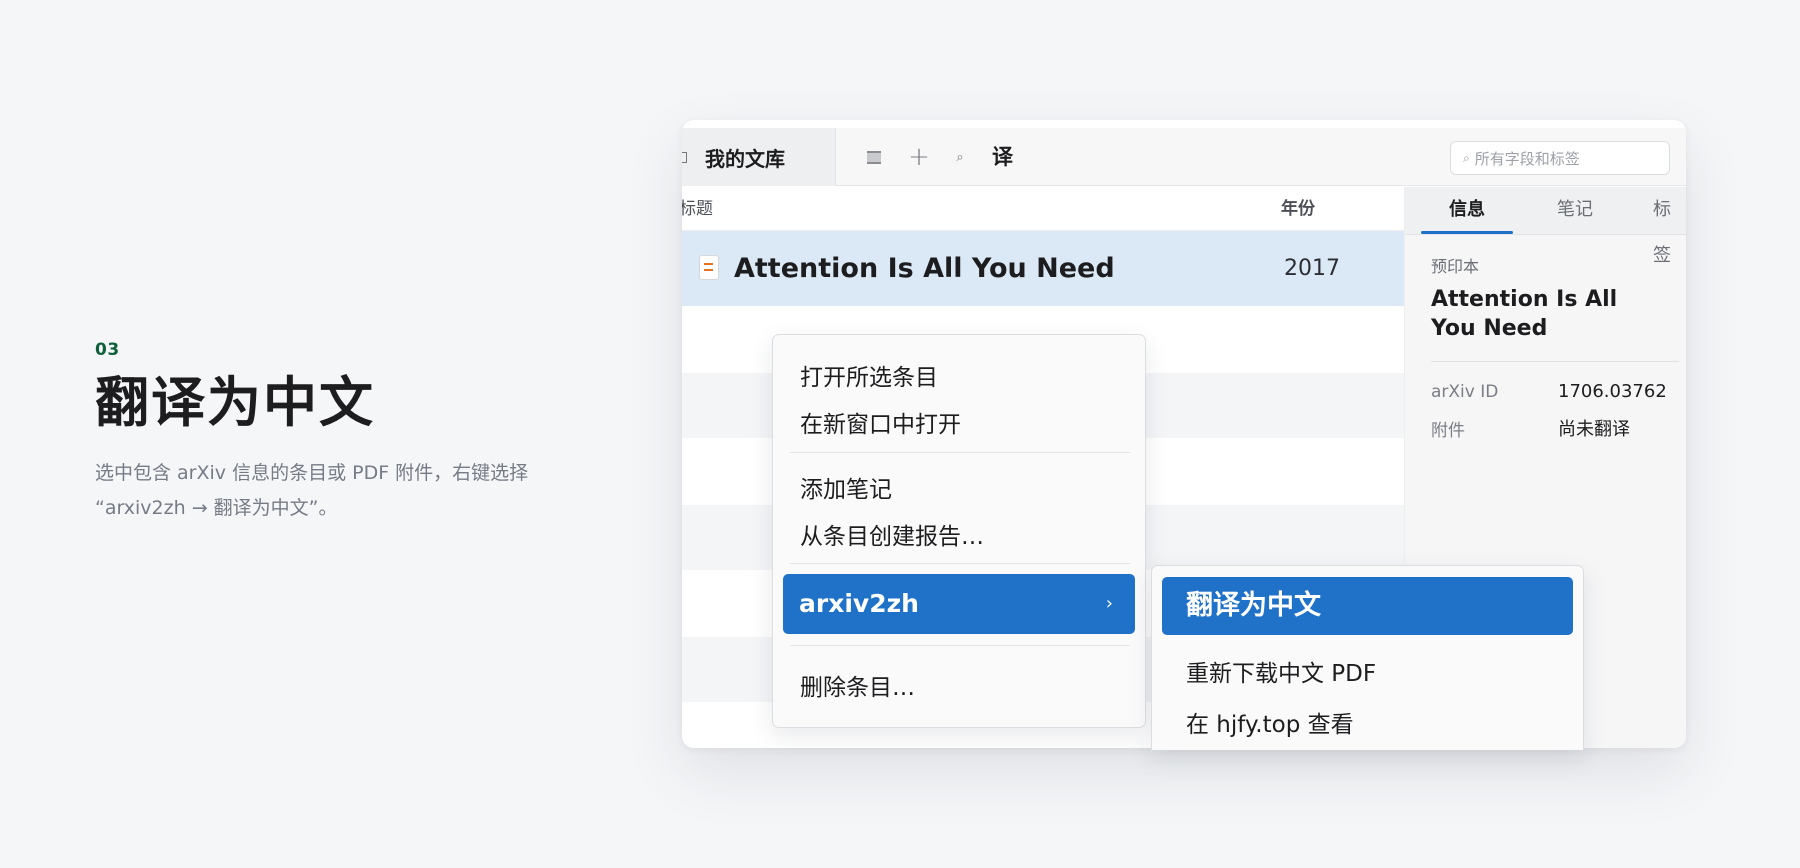 The image size is (1800, 868). I want to click on plus-icon: +, so click(919, 157).